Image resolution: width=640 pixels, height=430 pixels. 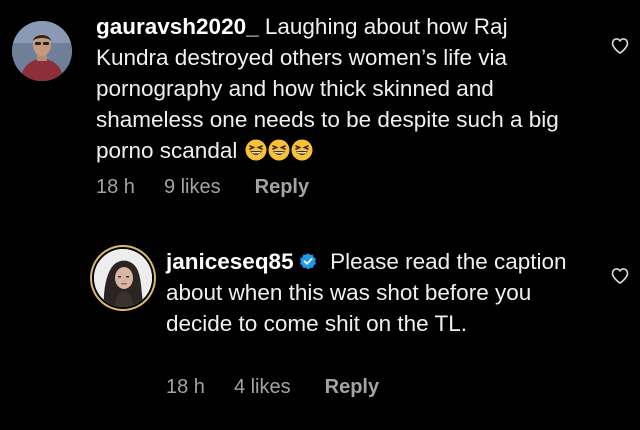 What do you see at coordinates (230, 261) in the screenshot?
I see `comment-username: janiceseq85` at bounding box center [230, 261].